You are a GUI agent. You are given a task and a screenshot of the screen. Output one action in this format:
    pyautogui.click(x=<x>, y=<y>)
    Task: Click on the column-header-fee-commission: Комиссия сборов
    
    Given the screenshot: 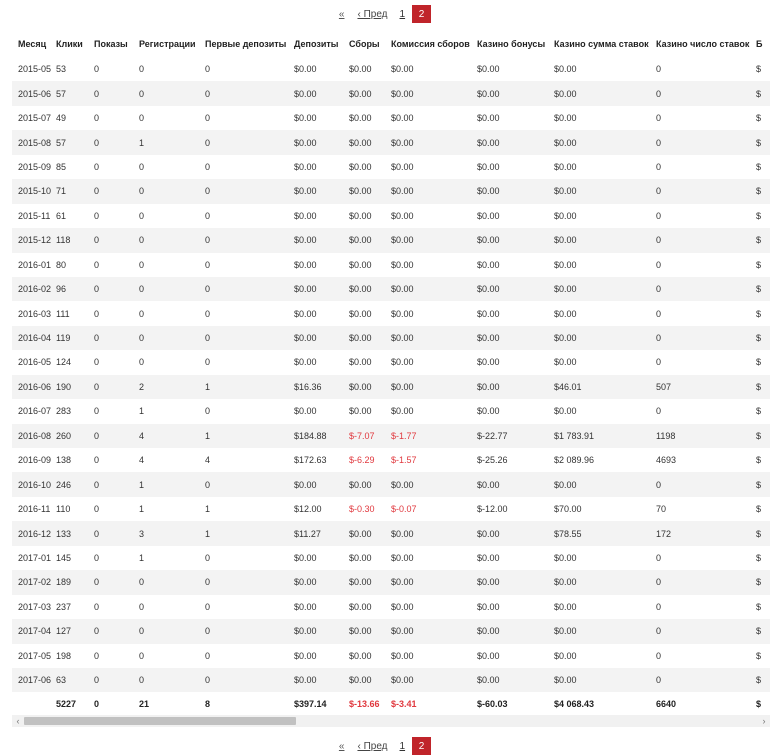 What is the action you would take?
    pyautogui.click(x=434, y=43)
    